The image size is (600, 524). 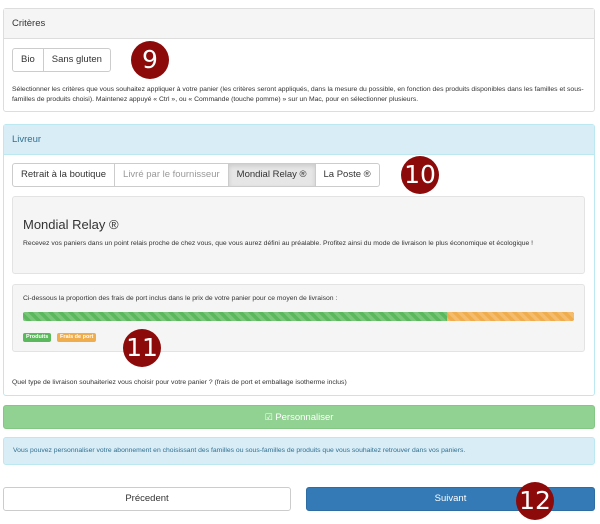 What do you see at coordinates (268, 417) in the screenshot?
I see `check-square-icon: ☑` at bounding box center [268, 417].